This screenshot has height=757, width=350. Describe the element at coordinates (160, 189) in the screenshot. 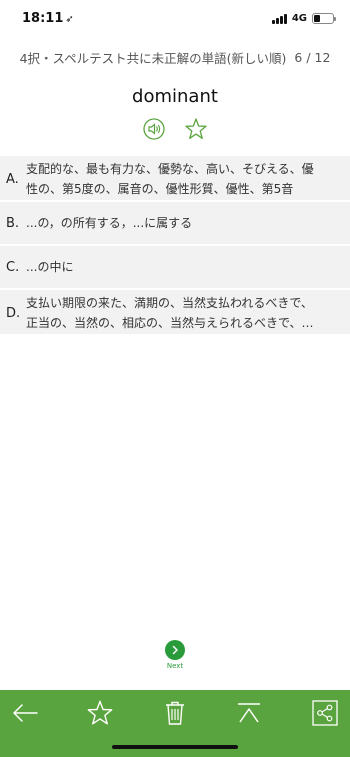

I see `choice-line: 性の、第5度の、属音の、優性形質、優性、第5音` at that location.